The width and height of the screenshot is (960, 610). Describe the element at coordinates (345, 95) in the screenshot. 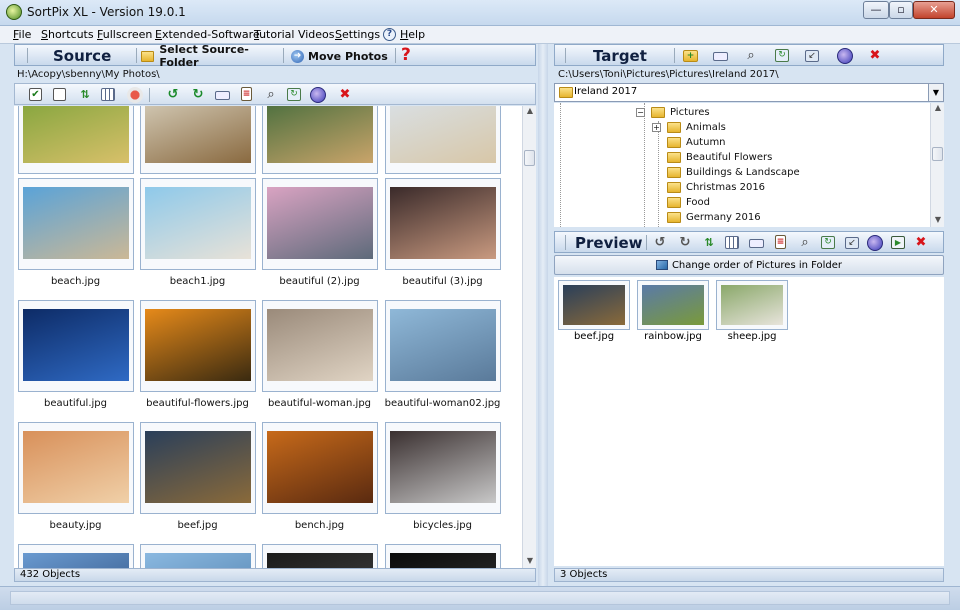

I see `close-icon: ✖` at that location.